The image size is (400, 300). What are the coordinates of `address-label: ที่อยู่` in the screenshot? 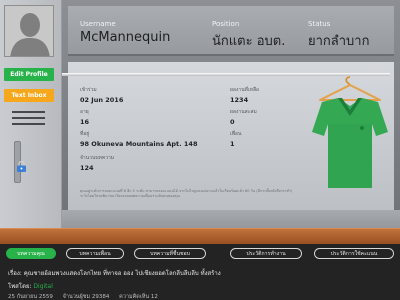 It's located at (85, 134).